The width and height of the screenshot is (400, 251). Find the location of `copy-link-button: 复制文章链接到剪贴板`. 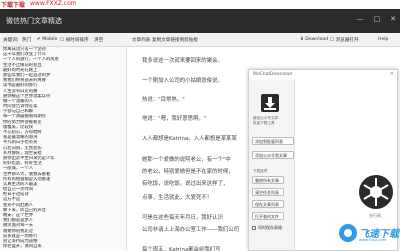

copy-link-button: 复制文章链接到剪贴板 is located at coordinates (175, 40).